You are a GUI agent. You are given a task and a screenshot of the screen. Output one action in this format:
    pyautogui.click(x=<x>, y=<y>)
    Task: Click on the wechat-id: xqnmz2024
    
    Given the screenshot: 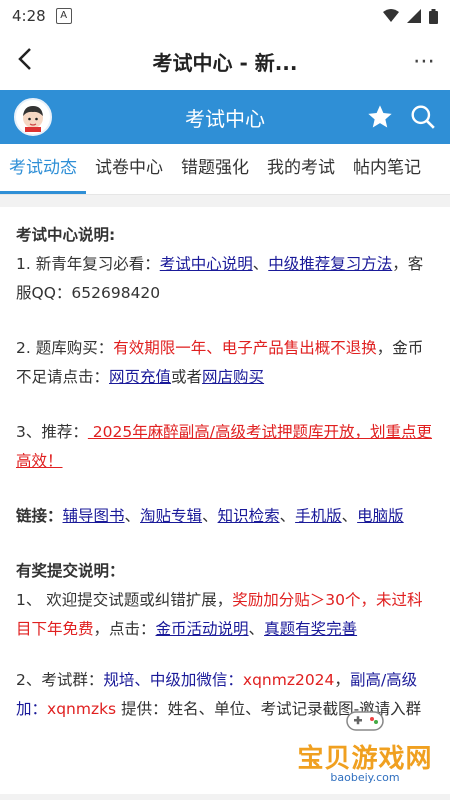 What is the action you would take?
    pyautogui.click(x=288, y=680)
    